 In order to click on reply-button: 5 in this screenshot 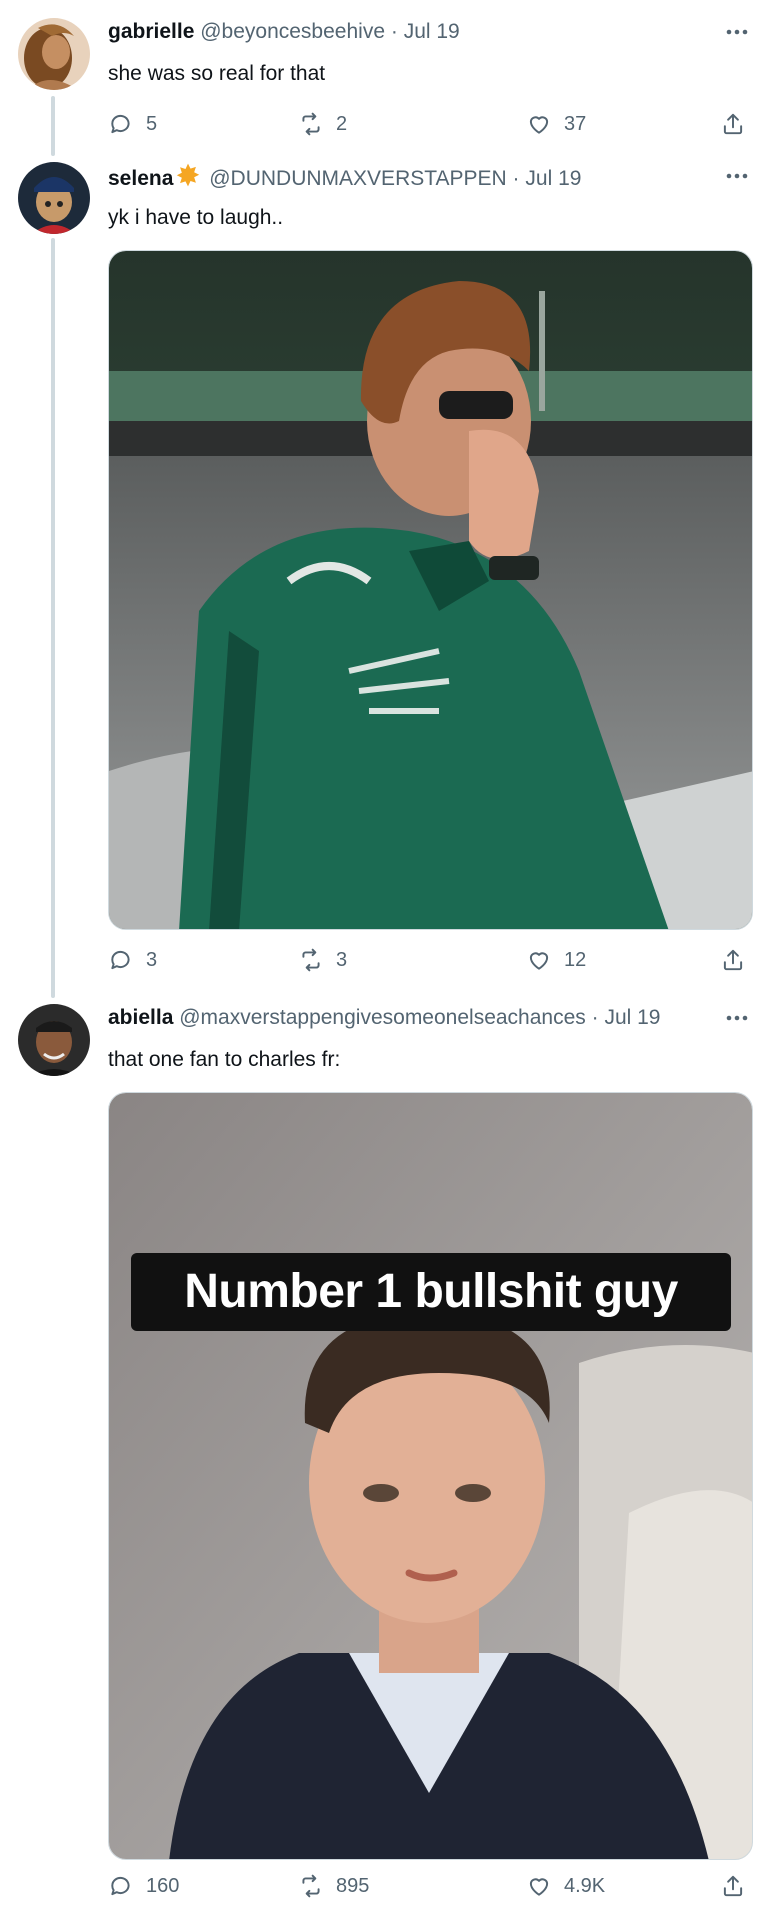, I will do `click(132, 124)`.